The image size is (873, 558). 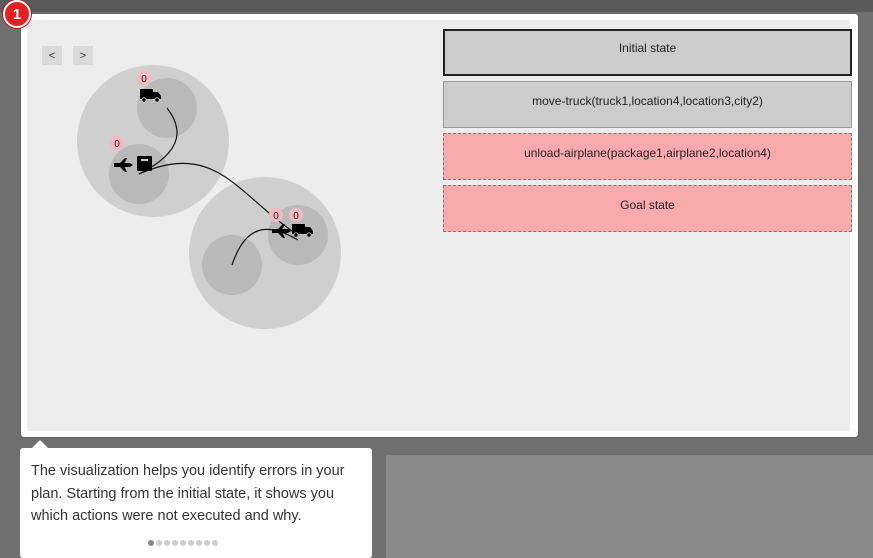 I want to click on logistics-map: 0 0 0 0, so click(x=209, y=197).